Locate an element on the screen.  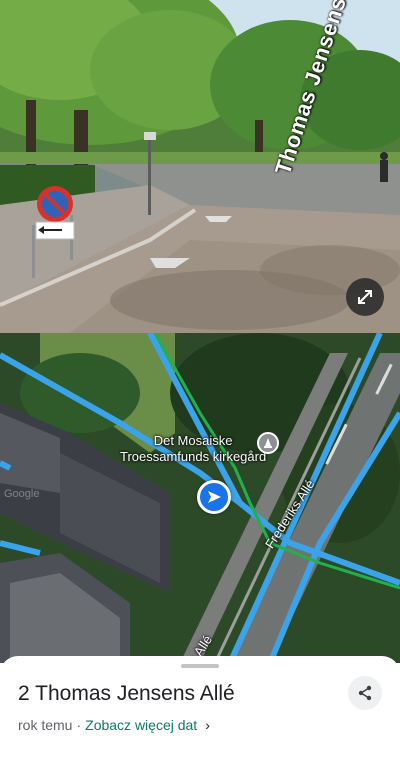
poi-name-line1: Det Mosaiske is located at coordinates (193, 440).